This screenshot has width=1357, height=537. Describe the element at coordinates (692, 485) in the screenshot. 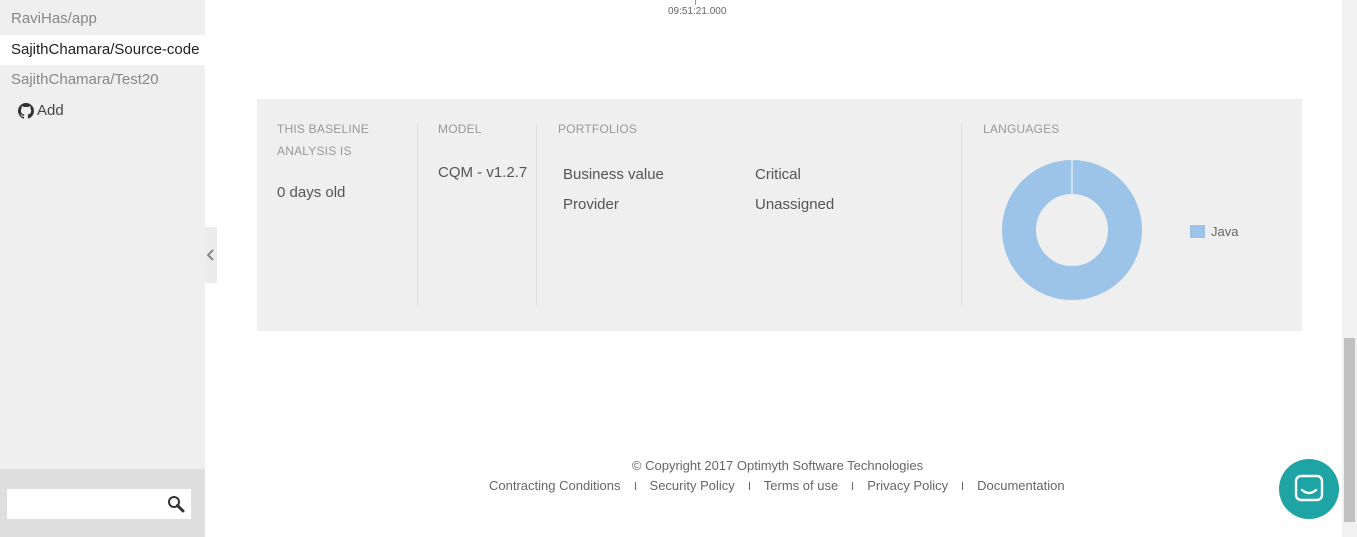

I see `footer-link-security-policy: Security Policy` at that location.